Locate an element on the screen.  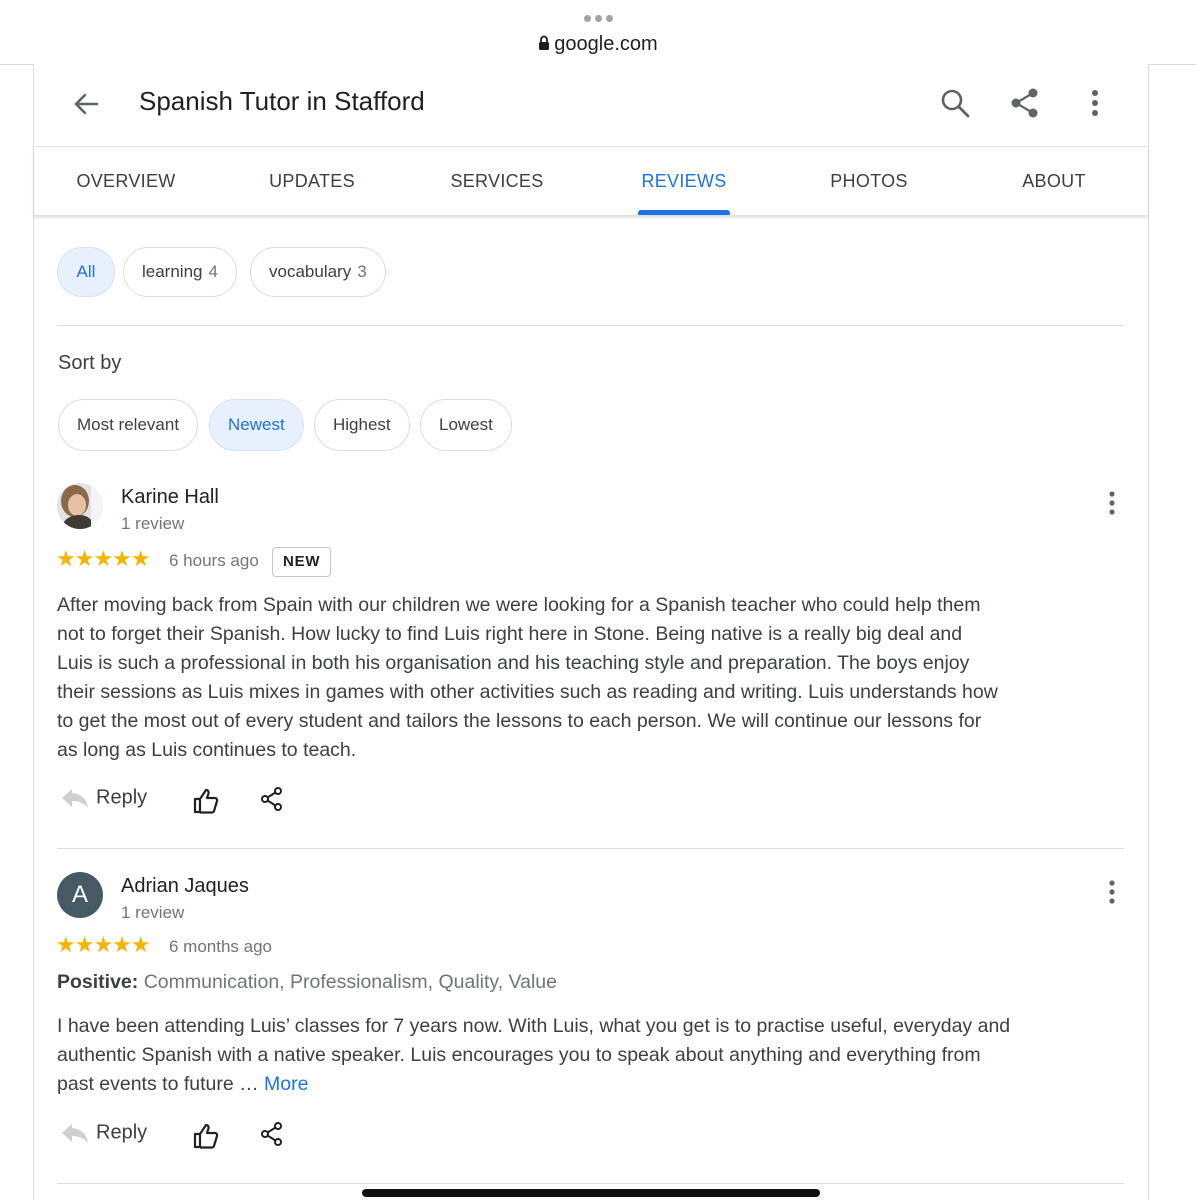
topic-chip-learning: learning 4 is located at coordinates (180, 272).